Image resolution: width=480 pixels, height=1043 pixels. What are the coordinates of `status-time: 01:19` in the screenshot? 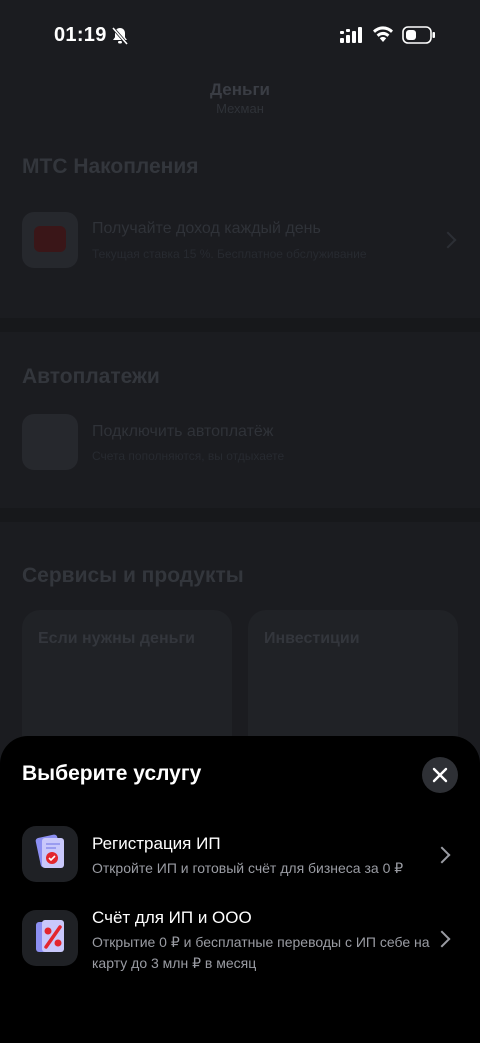 It's located at (80, 35).